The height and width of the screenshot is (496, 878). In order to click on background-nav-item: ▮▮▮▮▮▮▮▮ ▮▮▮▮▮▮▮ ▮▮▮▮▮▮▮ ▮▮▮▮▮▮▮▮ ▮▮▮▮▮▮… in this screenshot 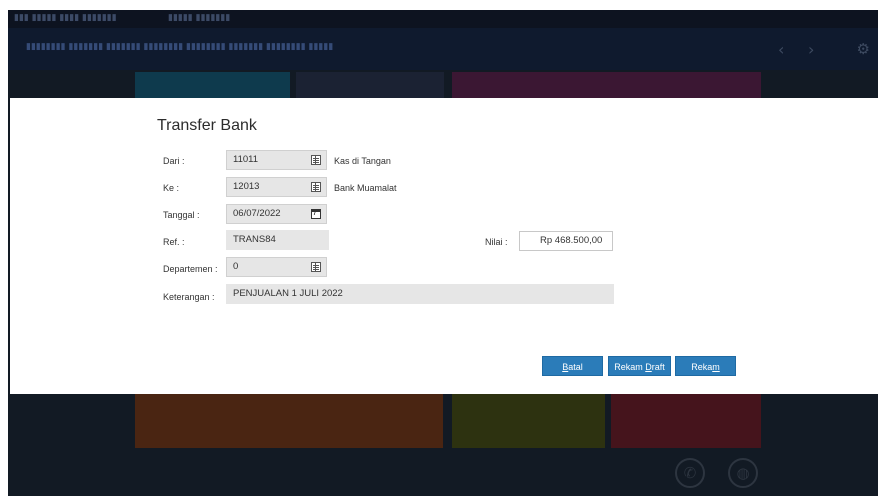, I will do `click(180, 47)`.